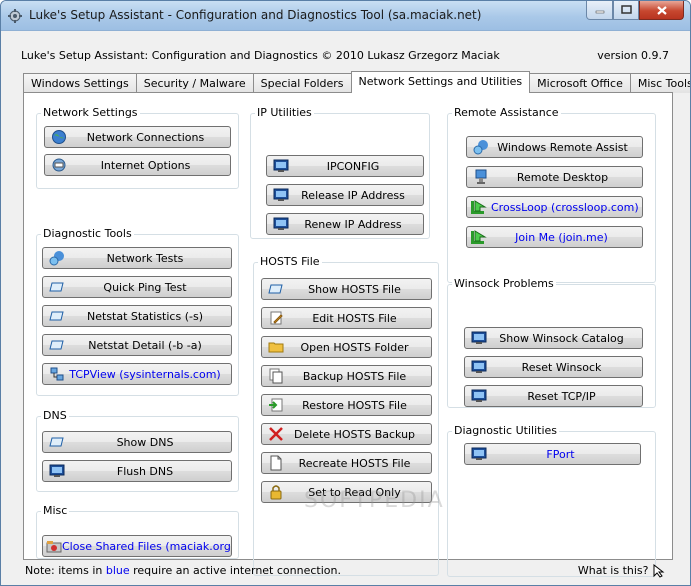 This screenshot has height=586, width=691. What do you see at coordinates (276, 463) in the screenshot?
I see `new-document-icon` at bounding box center [276, 463].